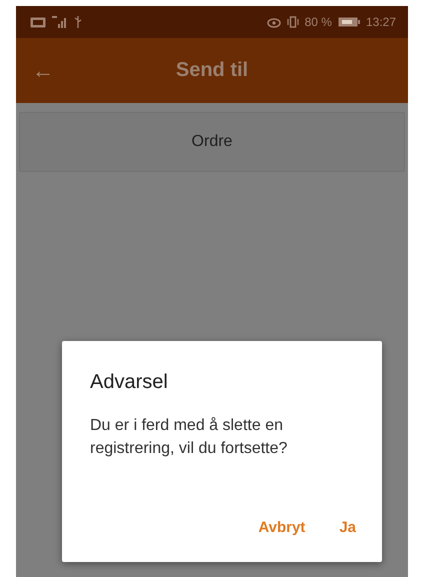  What do you see at coordinates (212, 70) in the screenshot?
I see `screen-title: Send til` at bounding box center [212, 70].